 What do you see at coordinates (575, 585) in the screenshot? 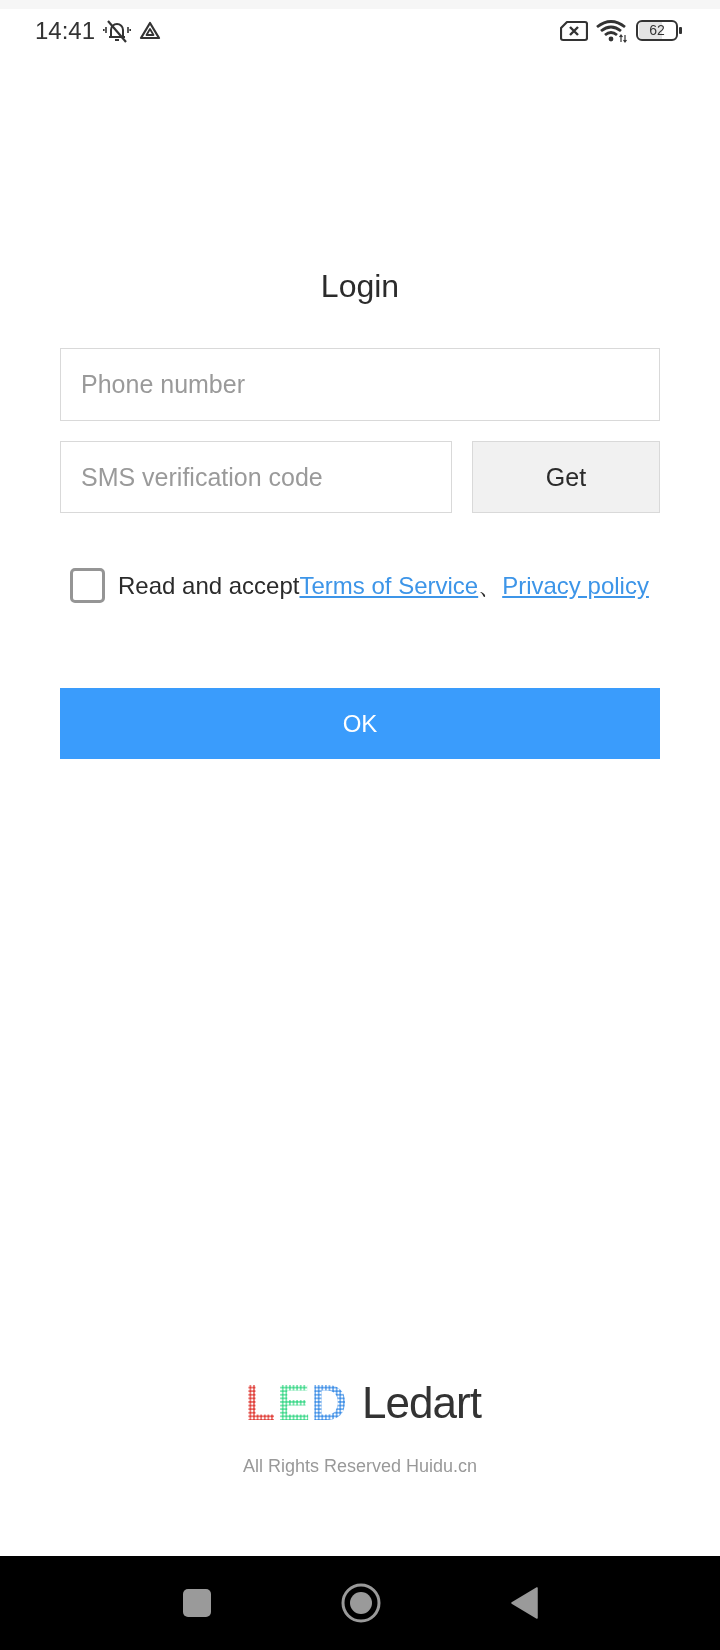
I see `policy-link: Privacy policy` at bounding box center [575, 585].